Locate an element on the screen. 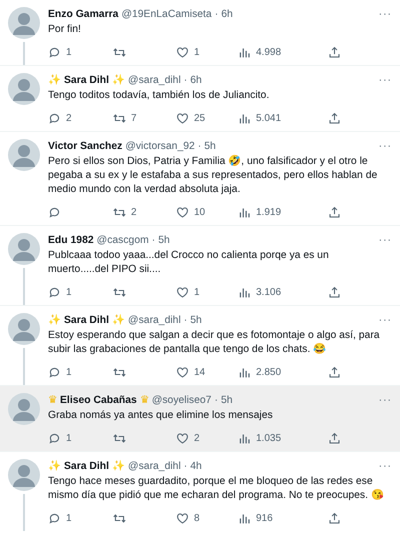 The height and width of the screenshot is (535, 400). views-button: 5.041 is located at coordinates (260, 118).